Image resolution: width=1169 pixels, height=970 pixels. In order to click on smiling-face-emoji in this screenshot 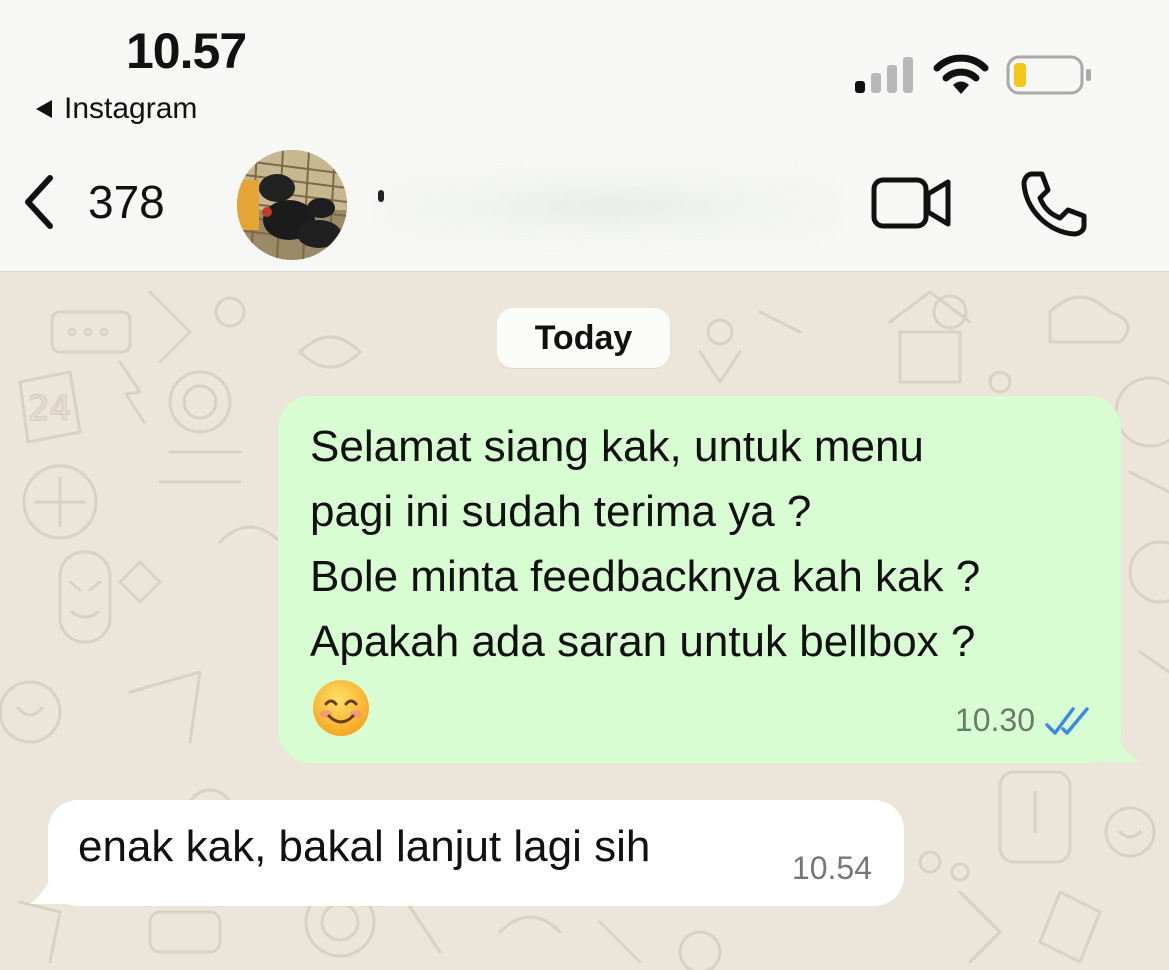, I will do `click(341, 708)`.